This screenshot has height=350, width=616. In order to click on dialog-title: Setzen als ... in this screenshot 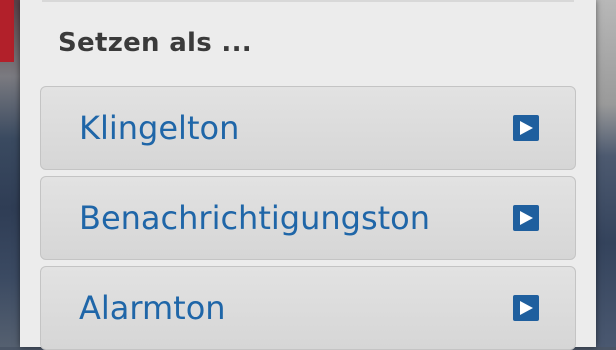, I will do `click(155, 43)`.